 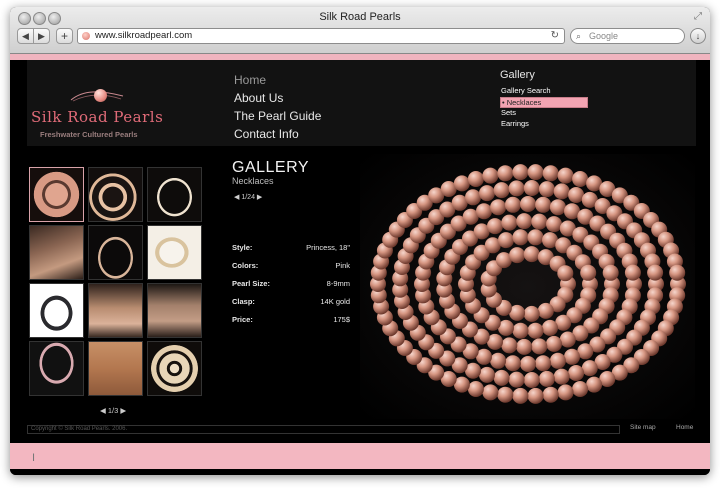 I want to click on window-title: Silk Road Pearls, so click(x=360, y=17).